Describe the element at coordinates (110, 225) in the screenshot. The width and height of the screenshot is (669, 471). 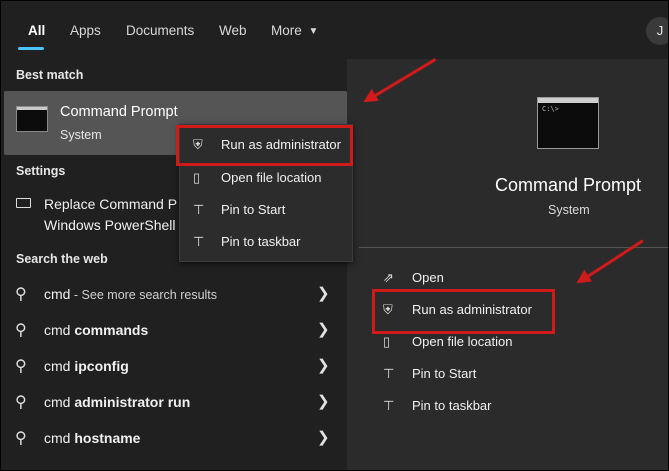
I see `settings-item-line2: Windows PowerShell` at that location.